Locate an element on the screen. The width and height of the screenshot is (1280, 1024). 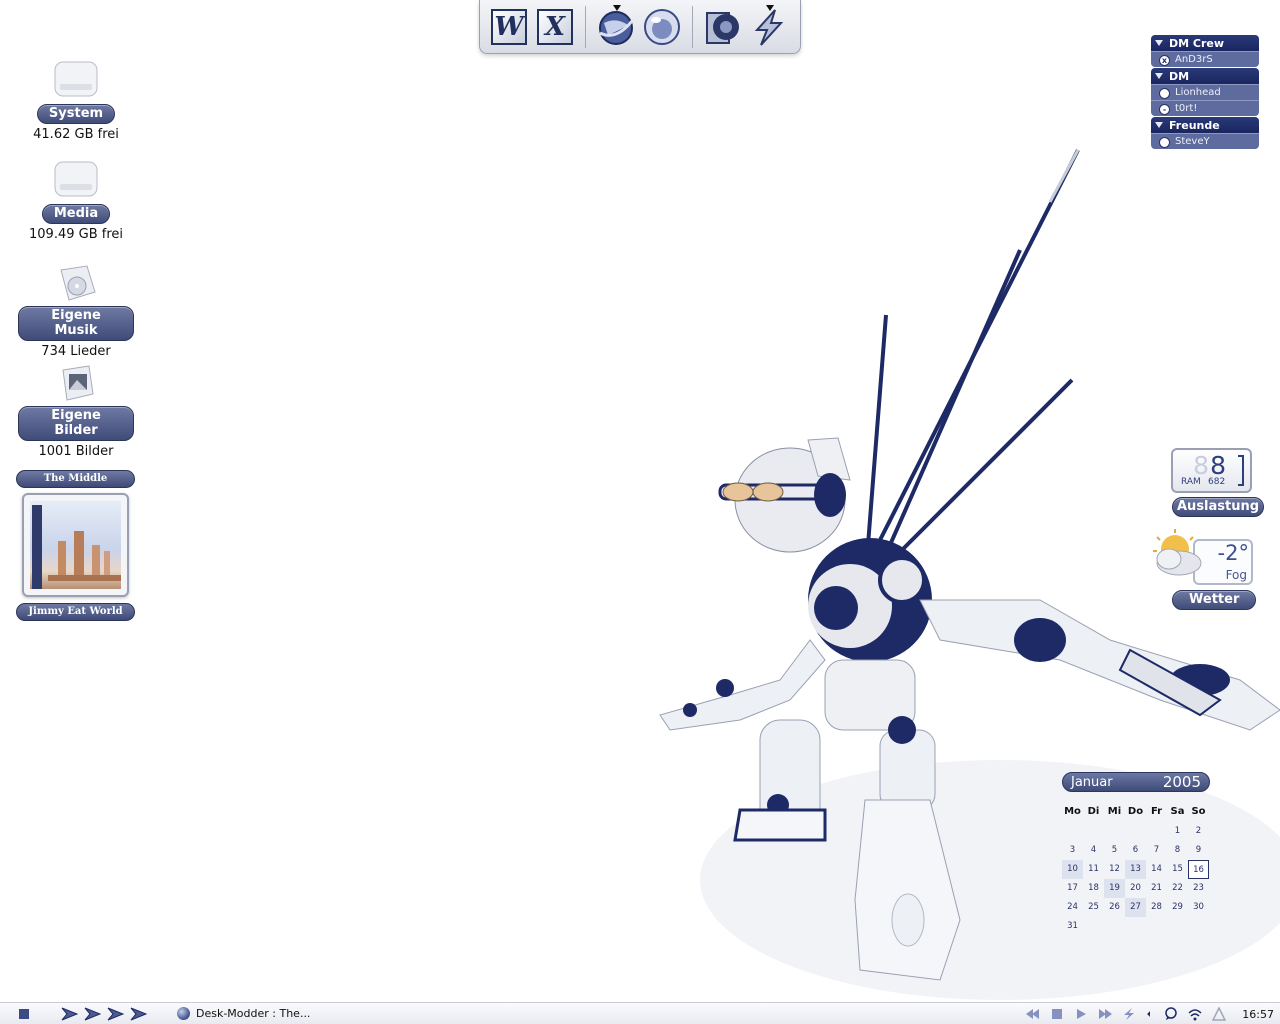
status-busy-icon: x is located at coordinates (1164, 60).